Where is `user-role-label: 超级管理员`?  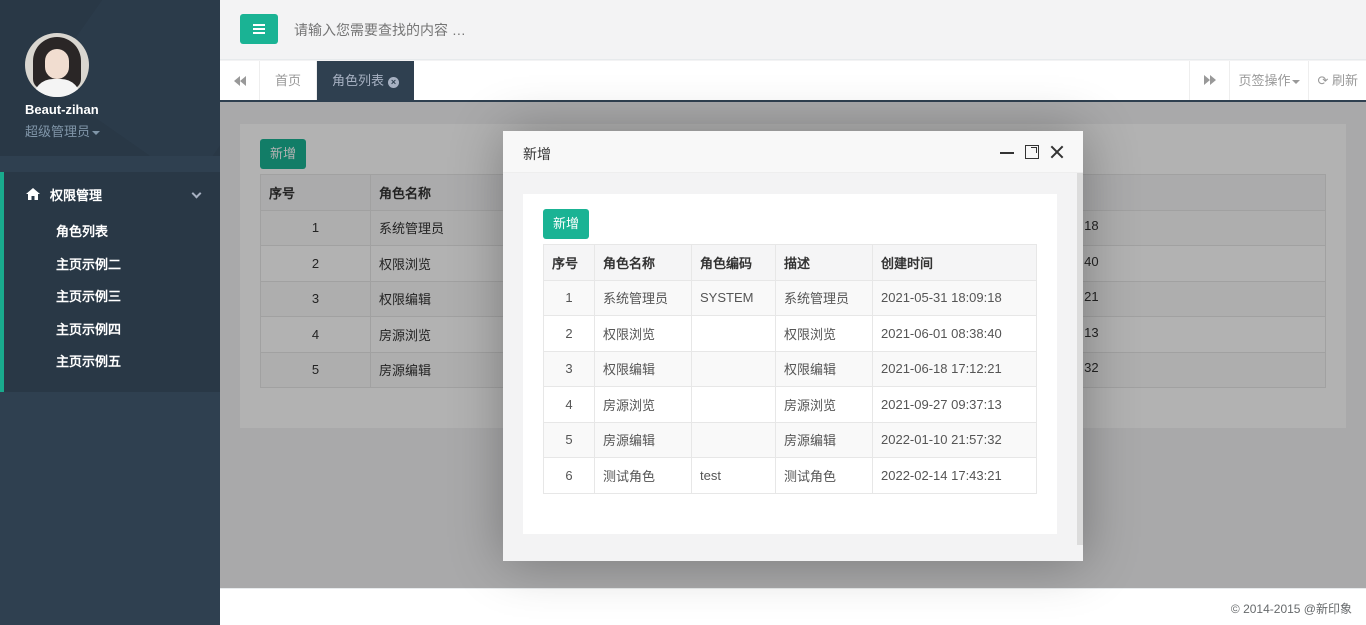
user-role-label: 超级管理员 is located at coordinates (58, 131).